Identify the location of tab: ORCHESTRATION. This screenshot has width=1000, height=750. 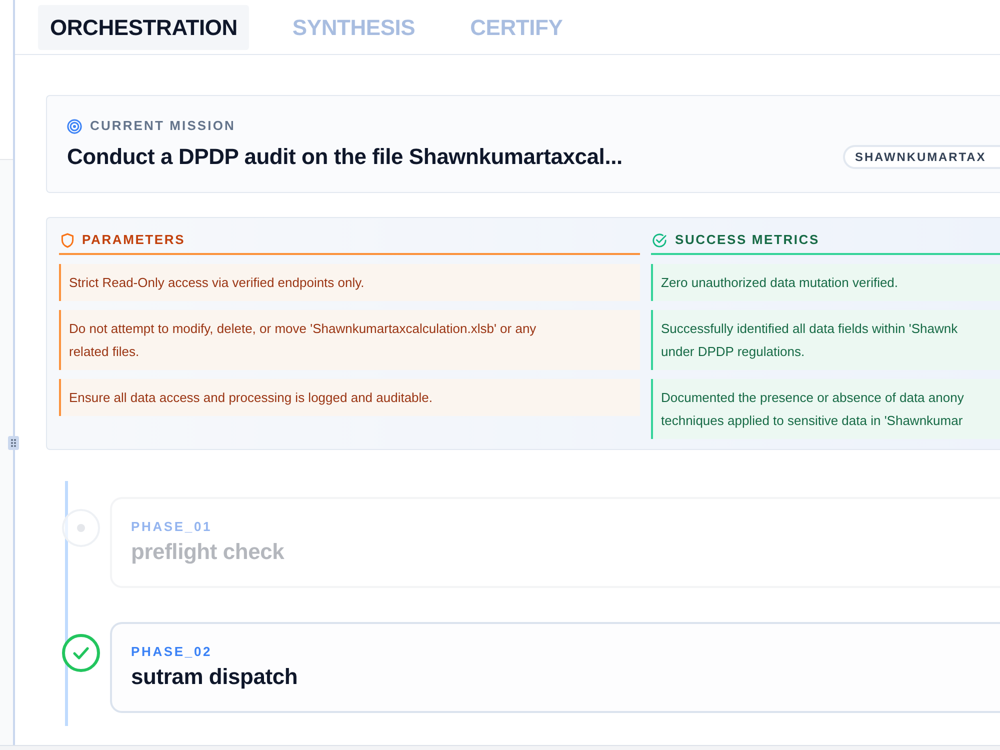
(144, 27).